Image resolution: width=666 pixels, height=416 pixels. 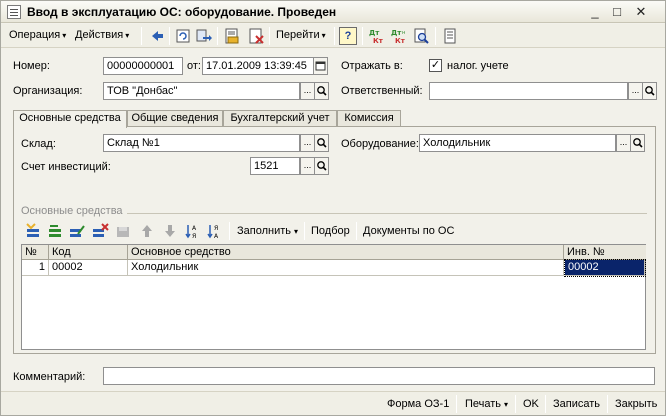 I want to click on refresh-icon, so click(x=183, y=36).